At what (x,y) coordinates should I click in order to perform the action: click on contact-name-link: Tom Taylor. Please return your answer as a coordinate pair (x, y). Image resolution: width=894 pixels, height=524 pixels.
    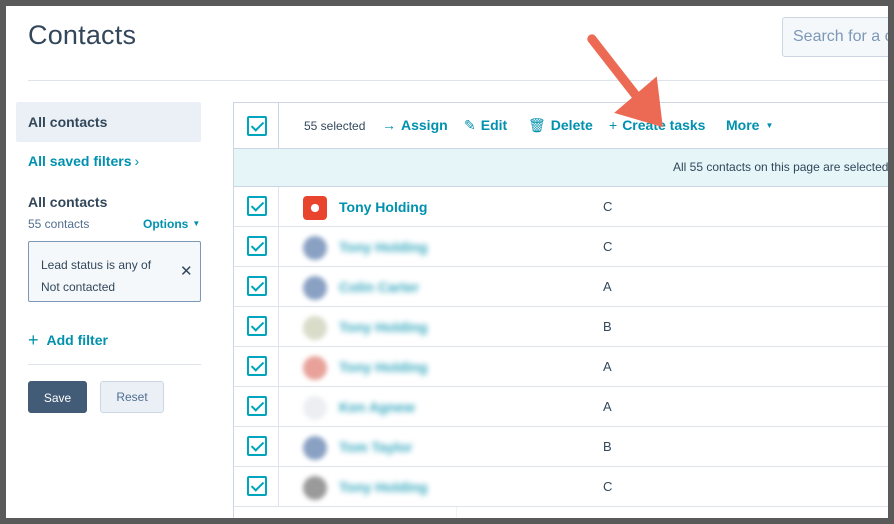
    Looking at the image, I should click on (375, 447).